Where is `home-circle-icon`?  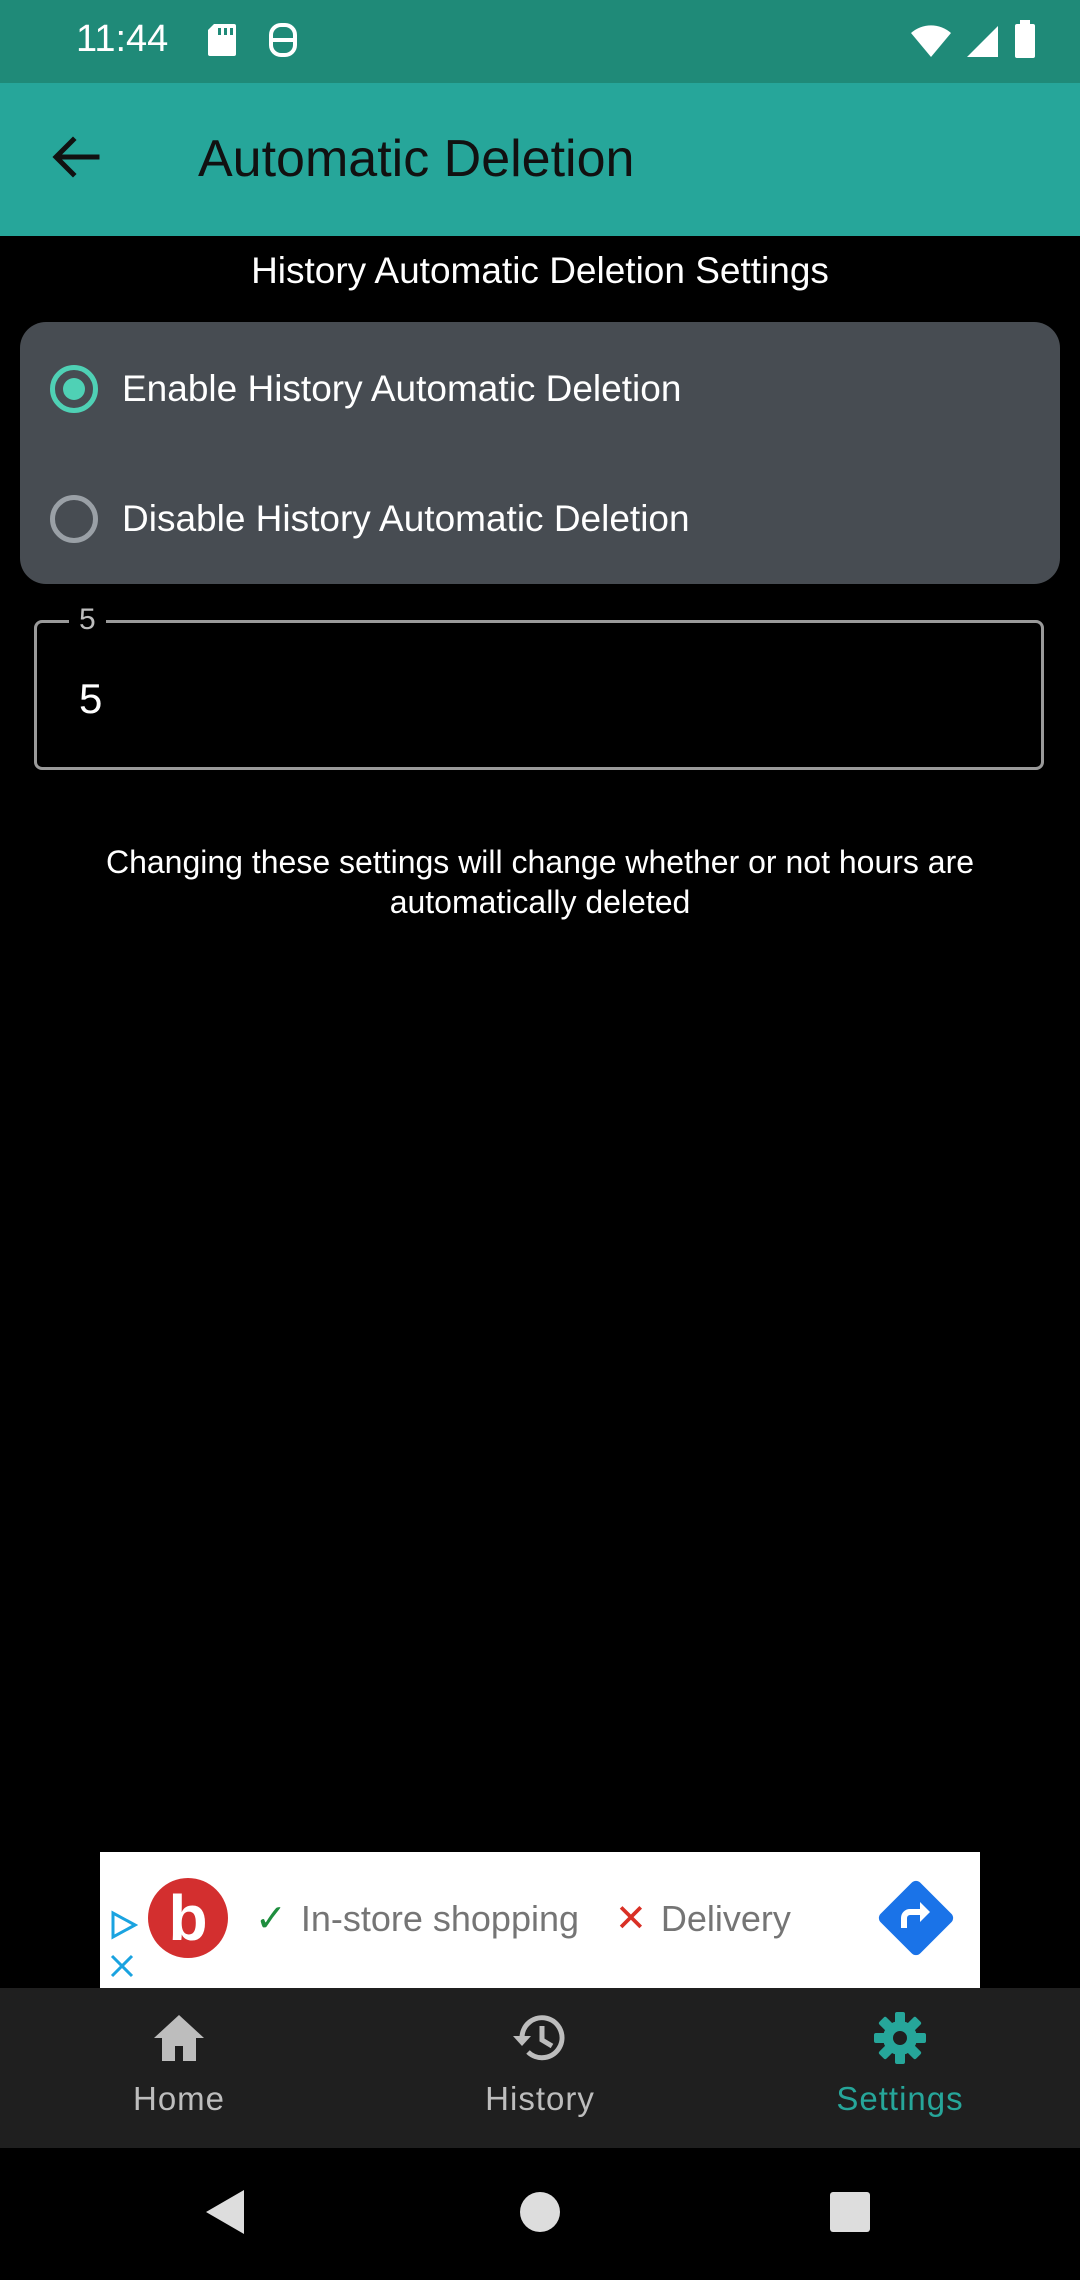
home-circle-icon is located at coordinates (540, 2214).